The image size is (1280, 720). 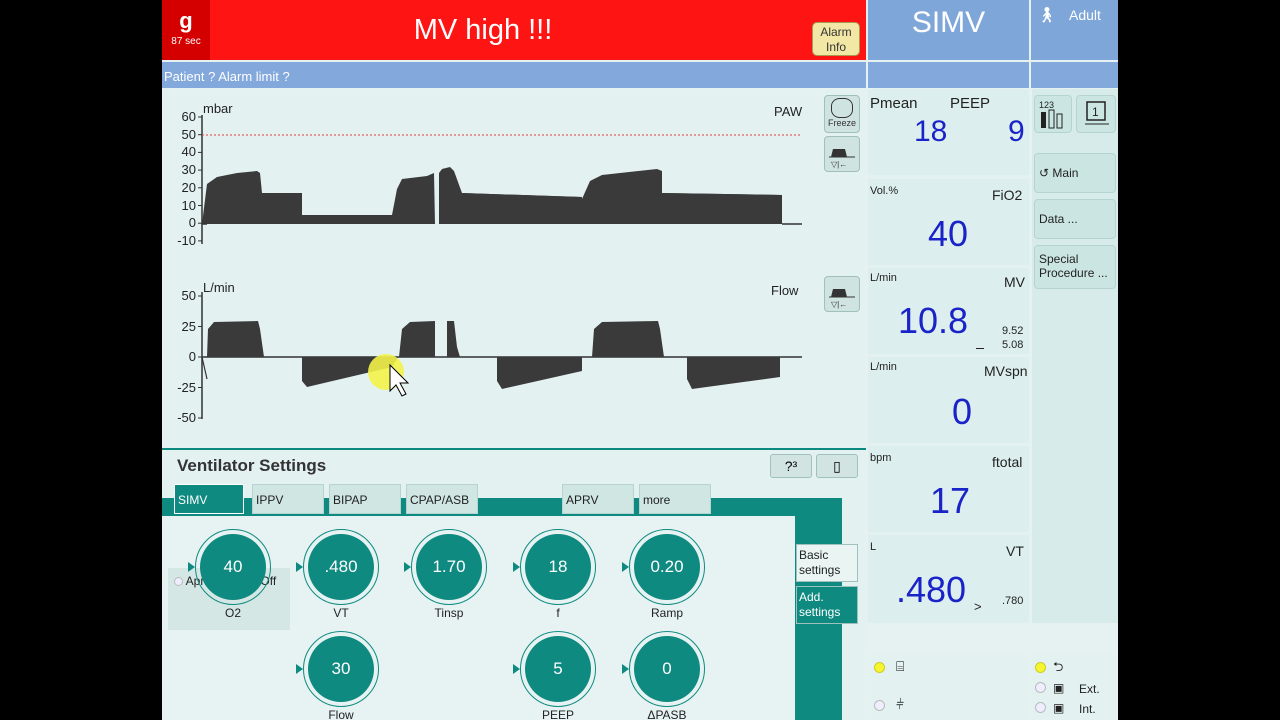 What do you see at coordinates (1074, 75) in the screenshot?
I see `patient-subbar` at bounding box center [1074, 75].